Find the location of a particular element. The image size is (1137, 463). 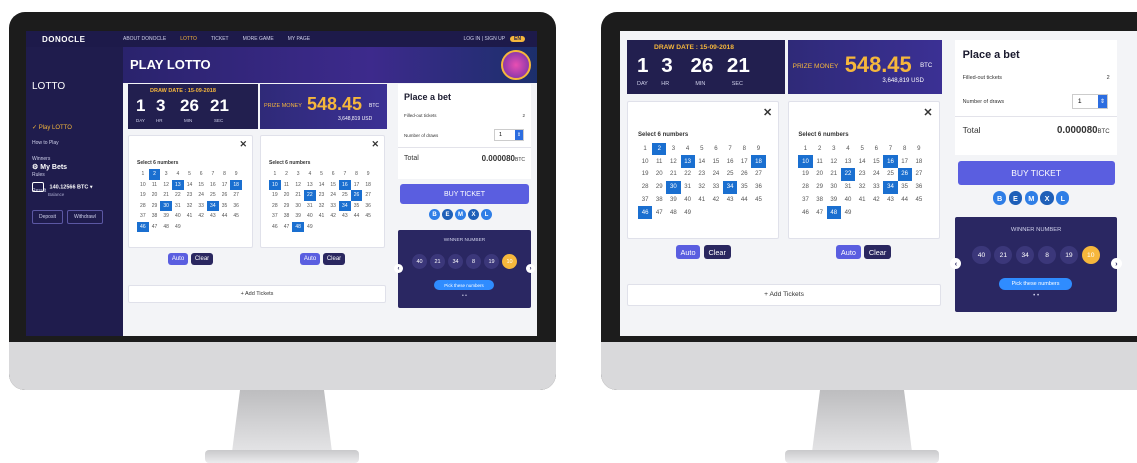

number-cell: 15 is located at coordinates (333, 185).